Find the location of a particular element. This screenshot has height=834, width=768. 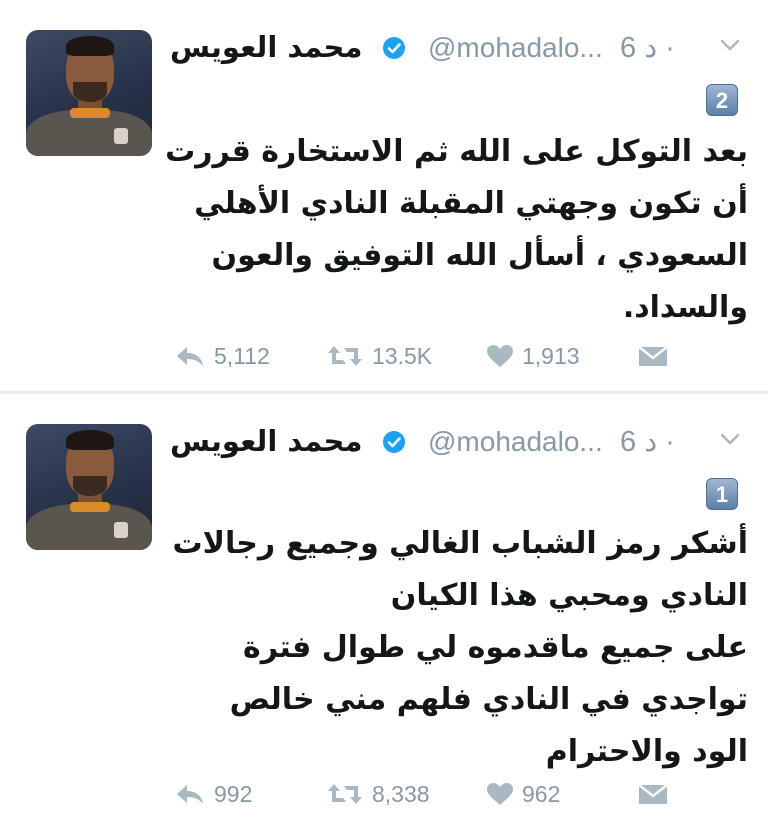

tweet-text-line: على جميع ماقدموه لي طوال فترة is located at coordinates (495, 647).